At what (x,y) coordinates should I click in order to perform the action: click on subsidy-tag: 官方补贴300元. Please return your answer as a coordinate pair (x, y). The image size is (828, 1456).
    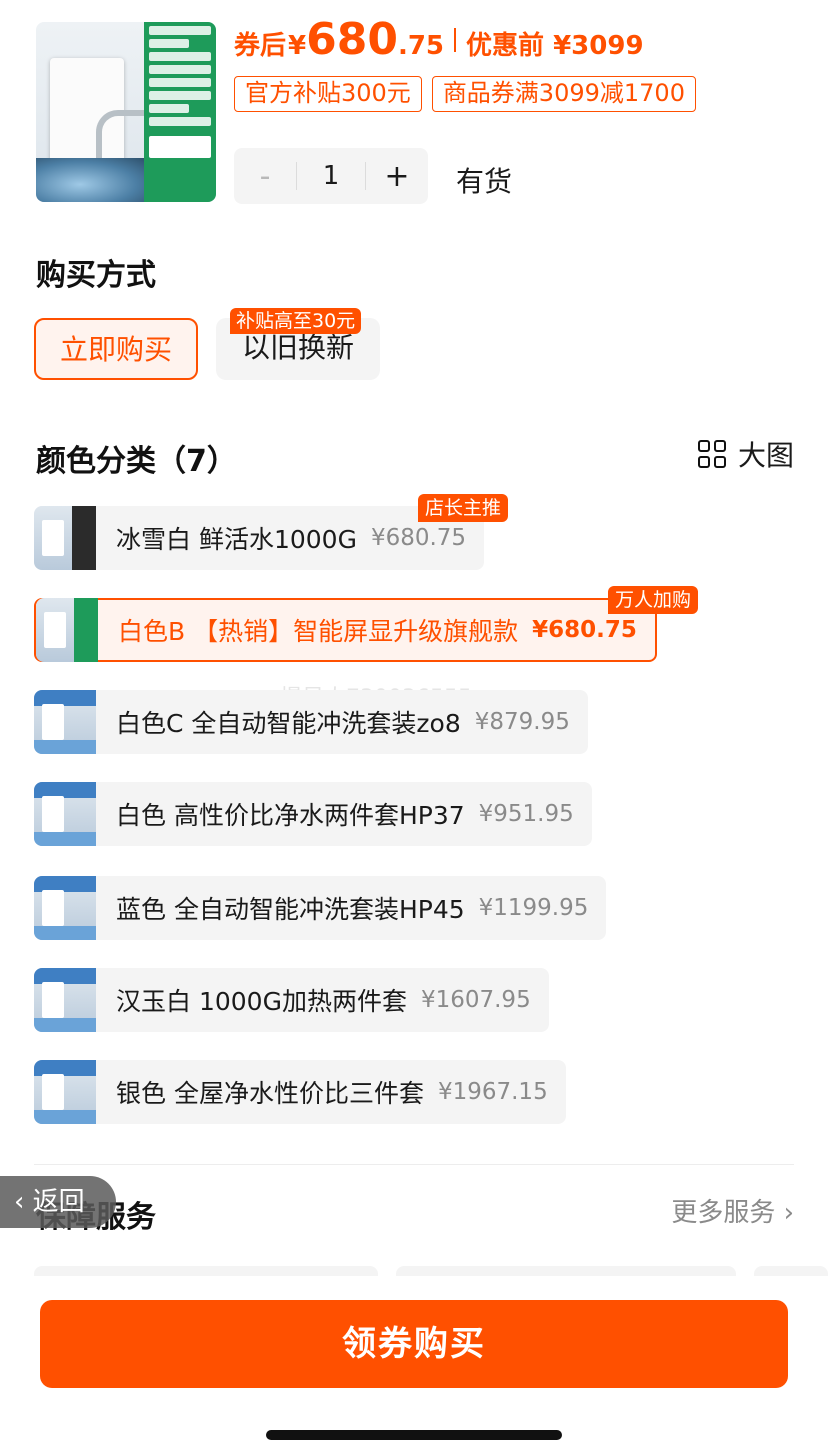
    Looking at the image, I should click on (328, 94).